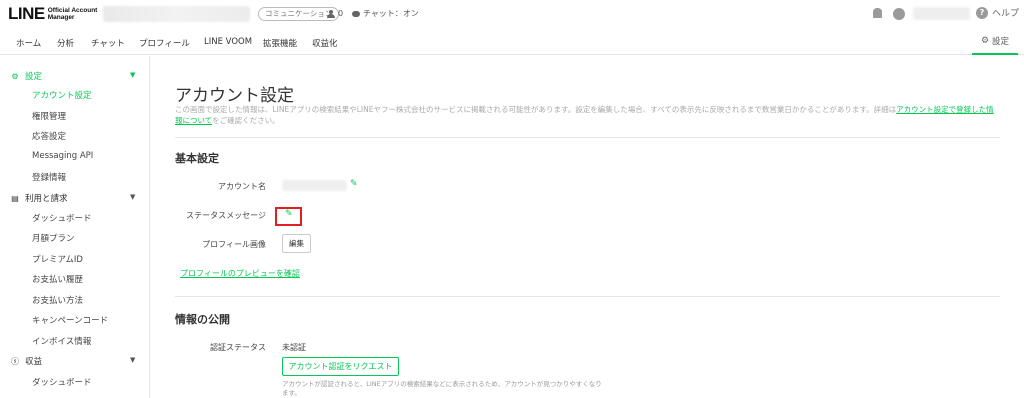 The image size is (1024, 398). Describe the element at coordinates (288, 216) in the screenshot. I see `highlight-annotation` at that location.